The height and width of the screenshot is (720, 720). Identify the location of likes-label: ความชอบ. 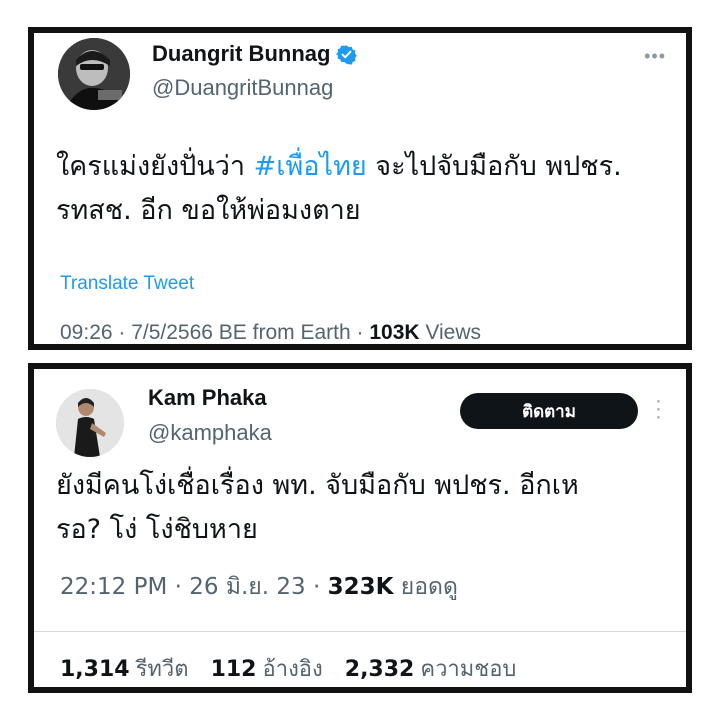
(468, 669).